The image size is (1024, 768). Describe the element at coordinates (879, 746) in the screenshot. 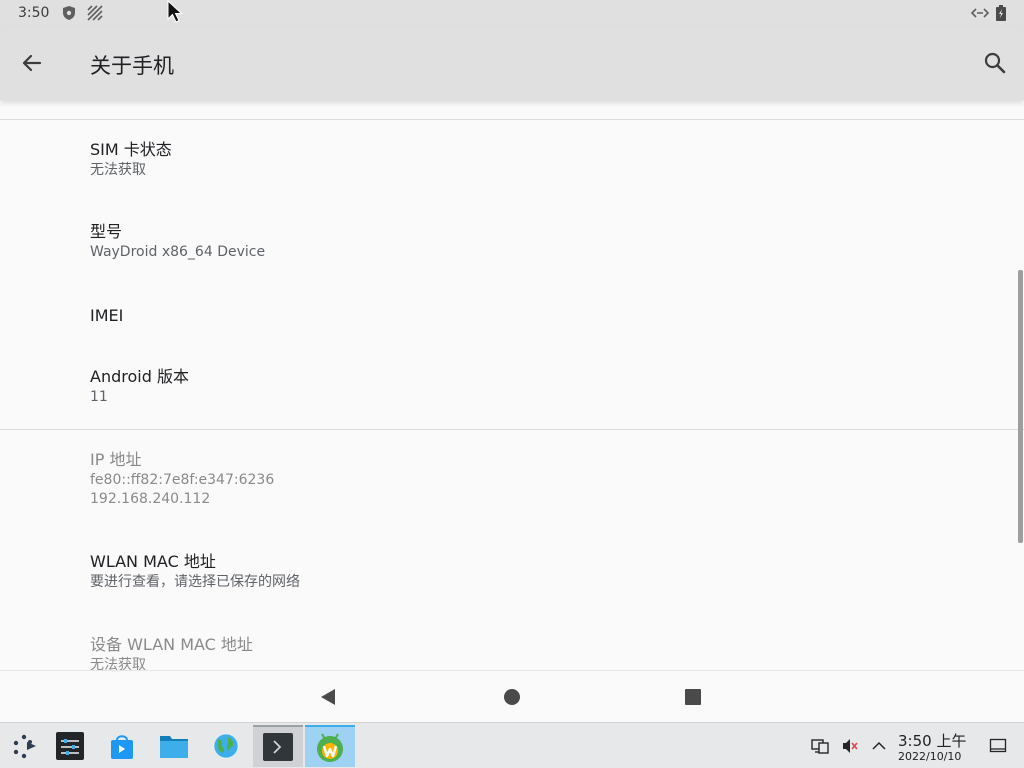

I see `chevron-up-icon` at that location.